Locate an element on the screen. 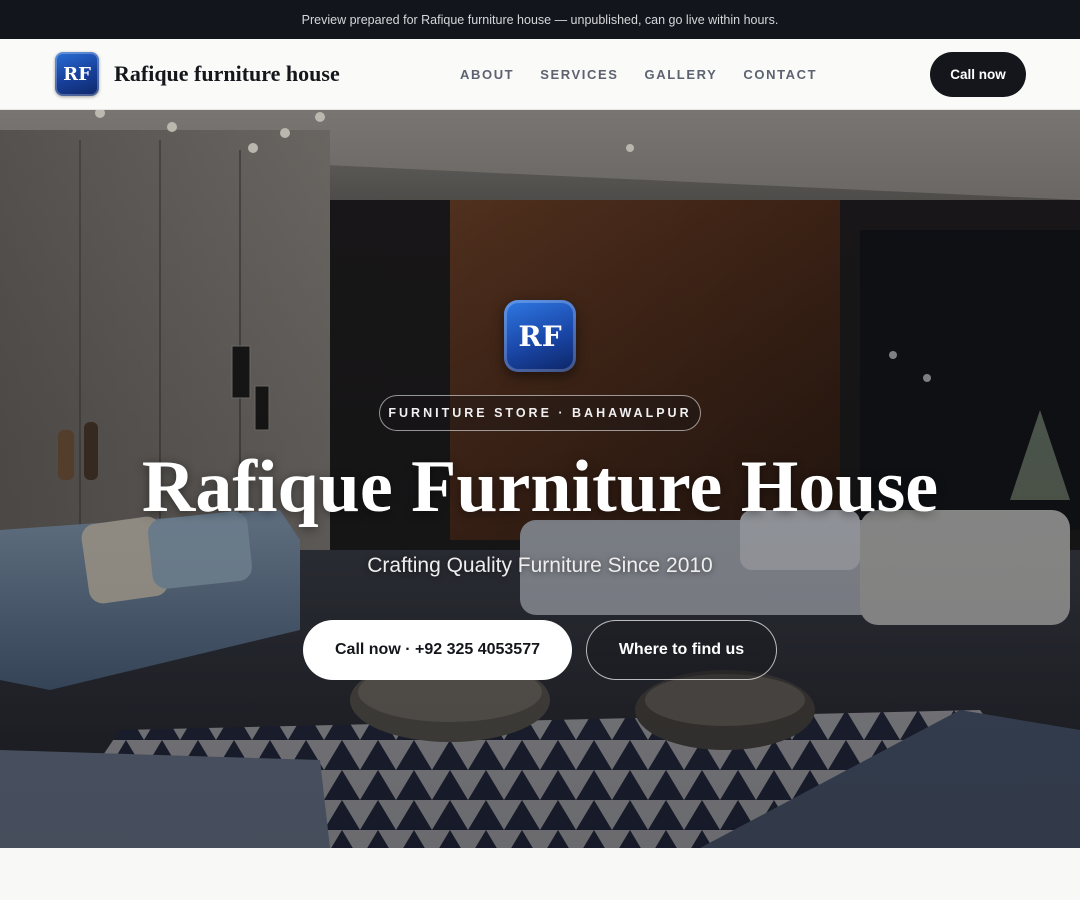  hero-subtitle: Crafting Quality Furniture Since 2010 is located at coordinates (540, 565).